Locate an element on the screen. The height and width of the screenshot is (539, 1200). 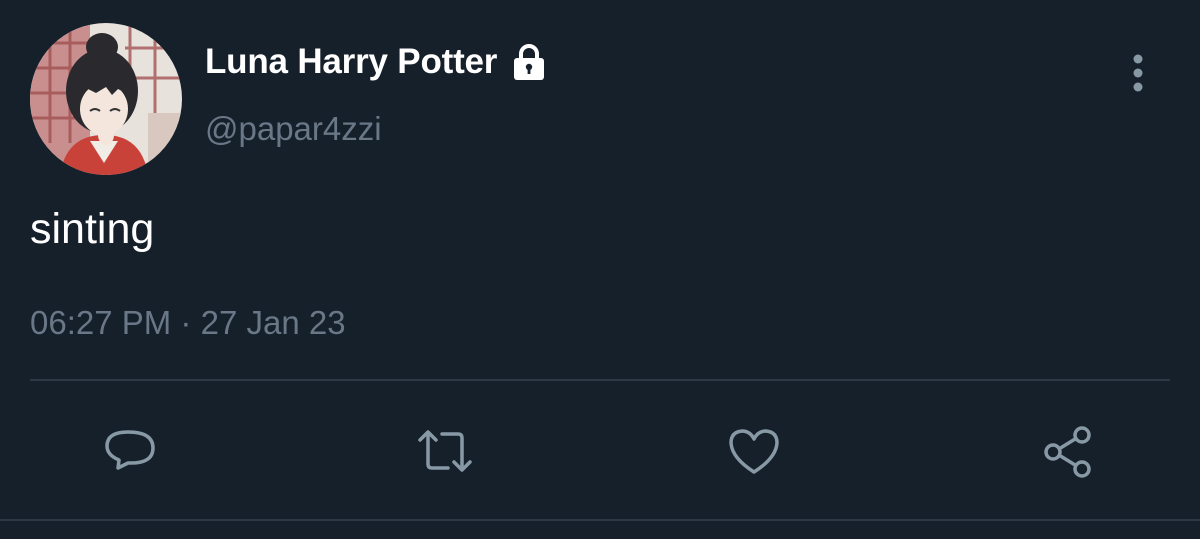
like-button is located at coordinates (754, 452).